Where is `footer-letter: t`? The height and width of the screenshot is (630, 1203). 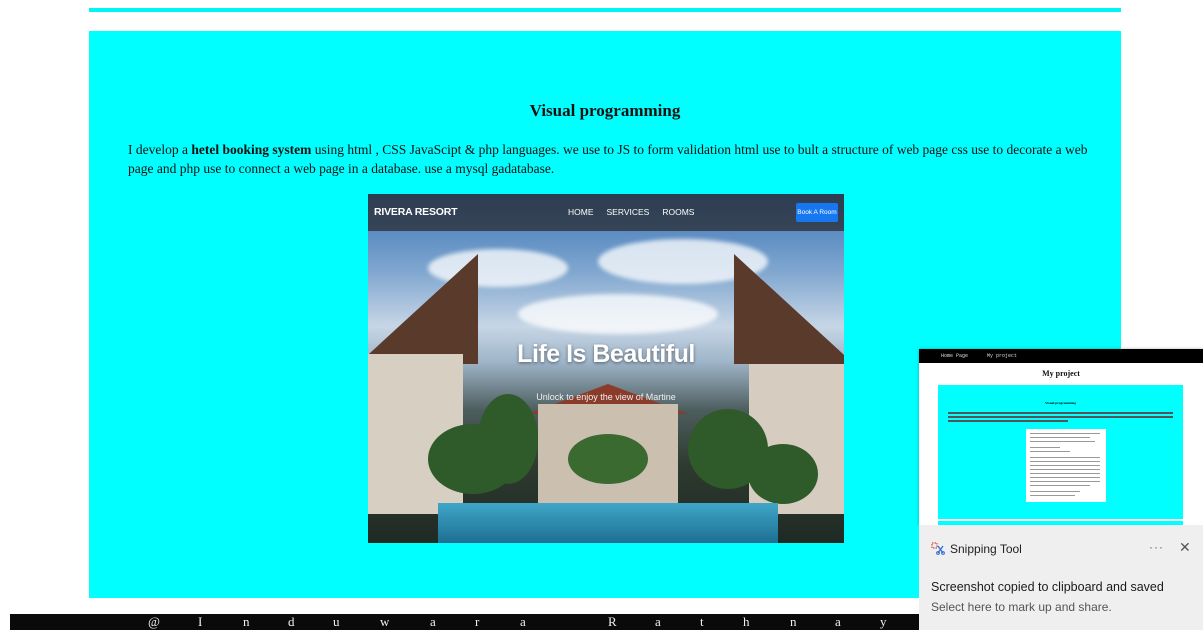
footer-letter: t is located at coordinates (702, 621).